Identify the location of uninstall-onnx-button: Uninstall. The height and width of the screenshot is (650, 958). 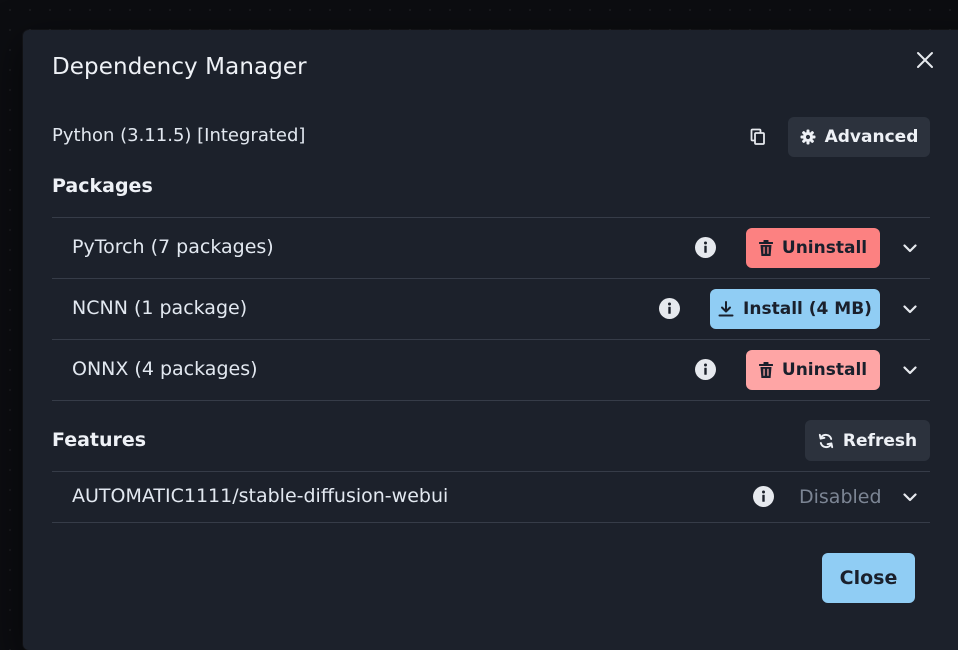
(813, 370).